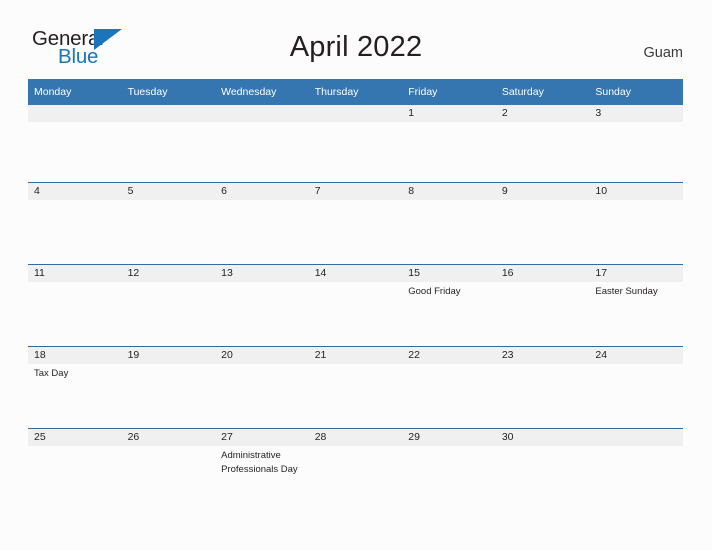 Image resolution: width=712 pixels, height=550 pixels. I want to click on week-row: 1 2 3, so click(355, 144).